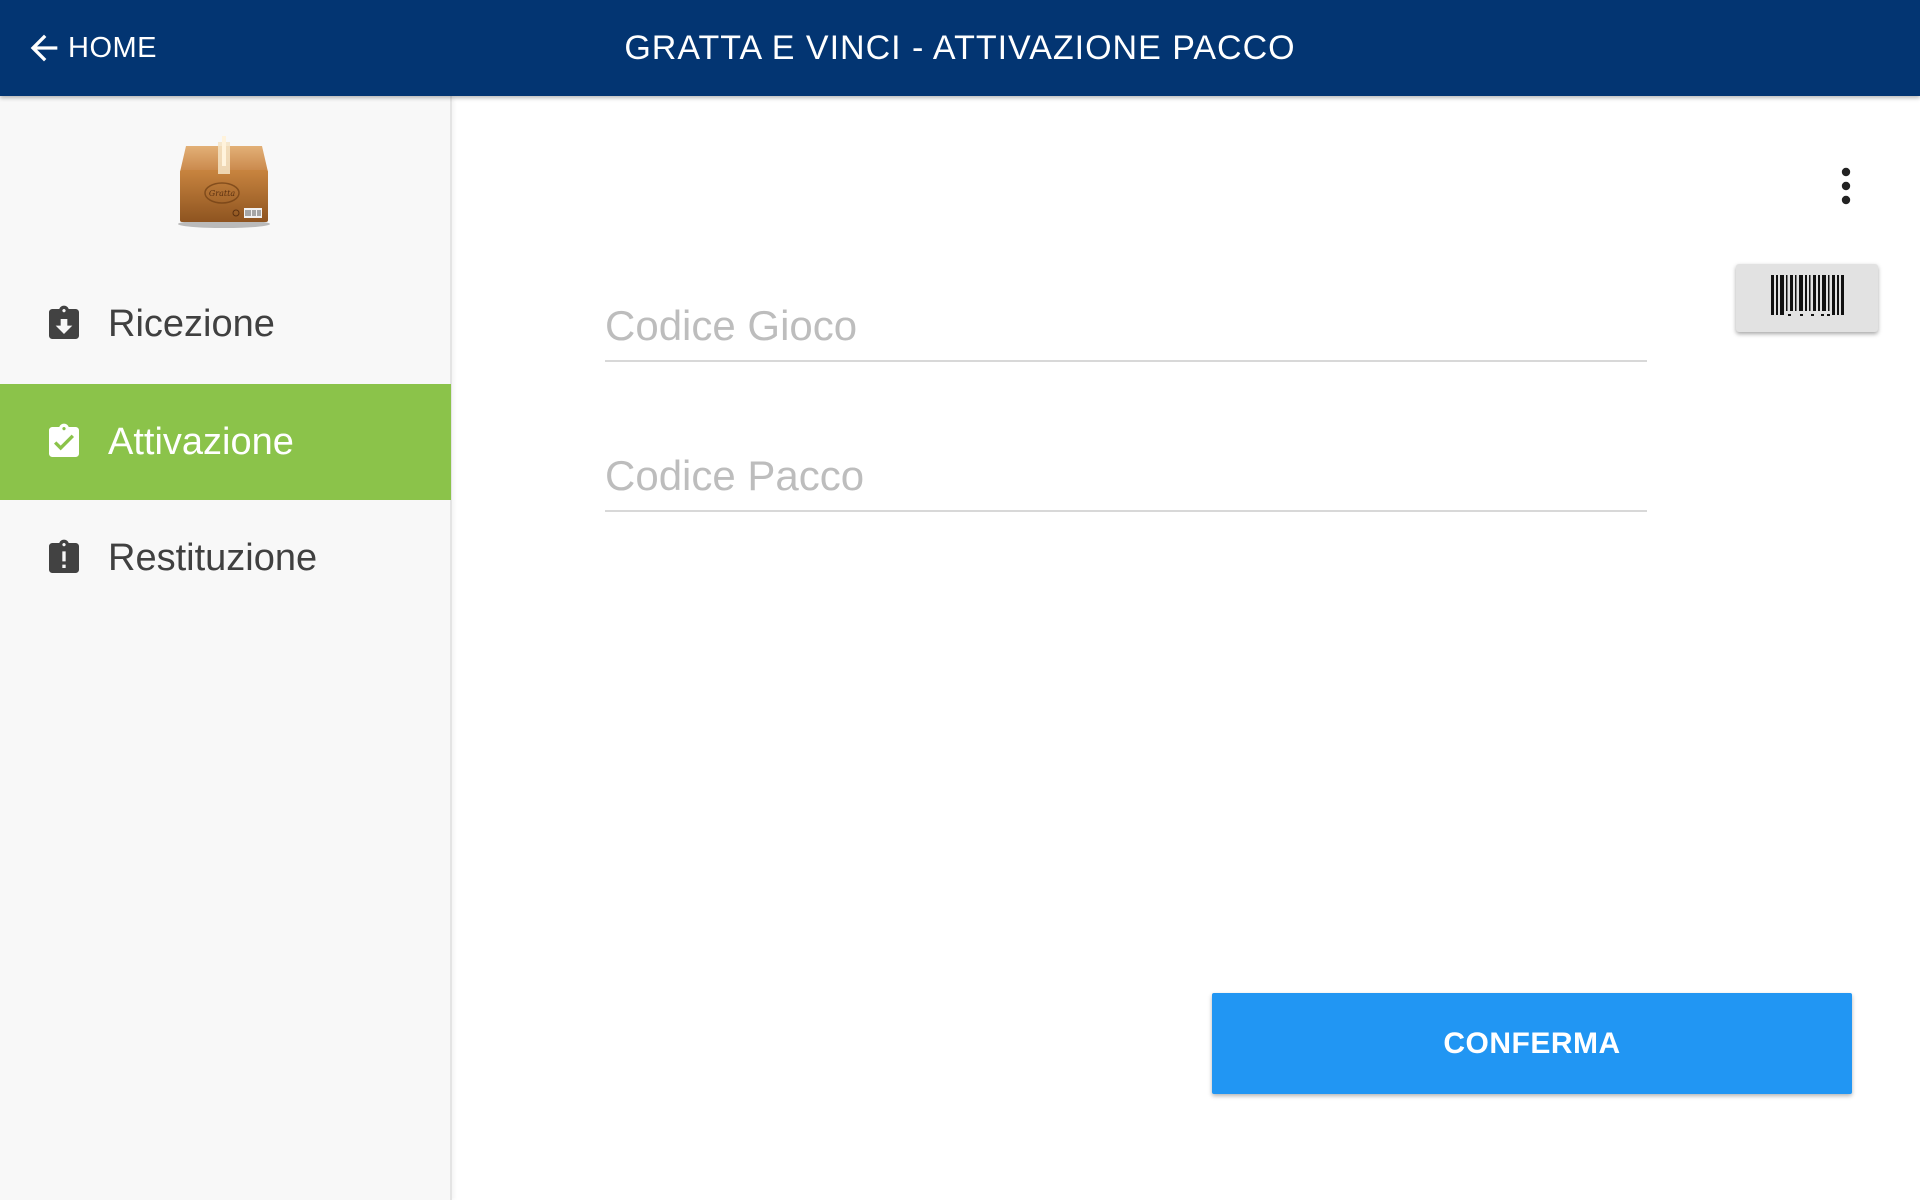 The width and height of the screenshot is (1920, 1200). I want to click on clipboard-alert-icon, so click(64, 556).